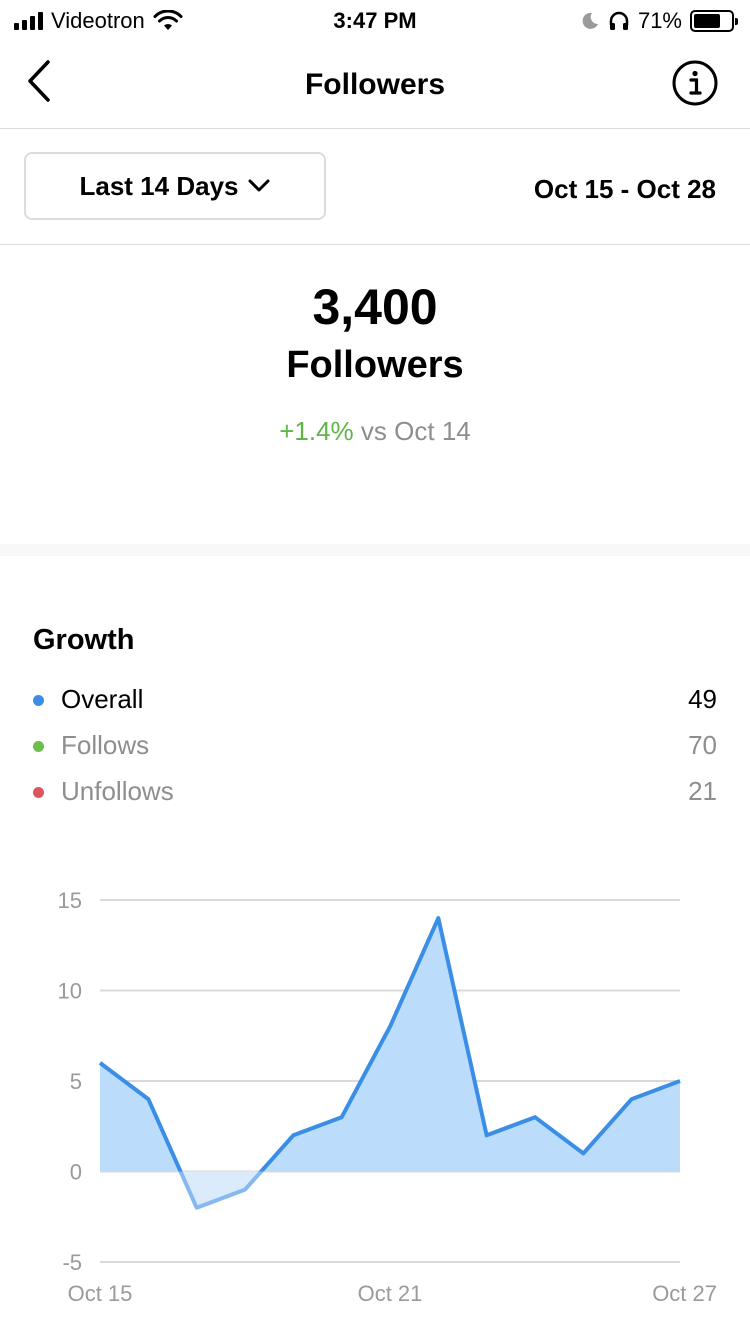 The width and height of the screenshot is (750, 1334). I want to click on info-icon, so click(695, 83).